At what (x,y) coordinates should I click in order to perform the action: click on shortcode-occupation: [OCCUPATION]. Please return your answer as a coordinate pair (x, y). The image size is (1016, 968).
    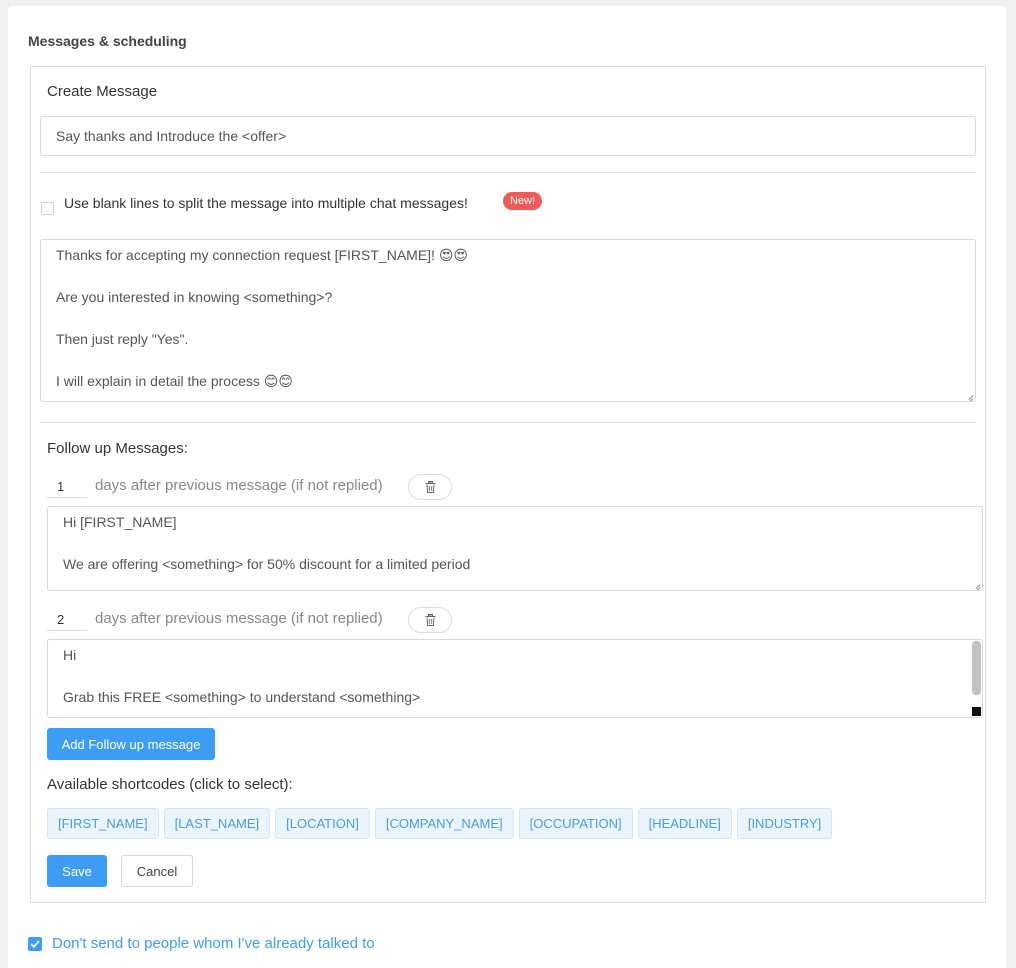
    Looking at the image, I should click on (575, 823).